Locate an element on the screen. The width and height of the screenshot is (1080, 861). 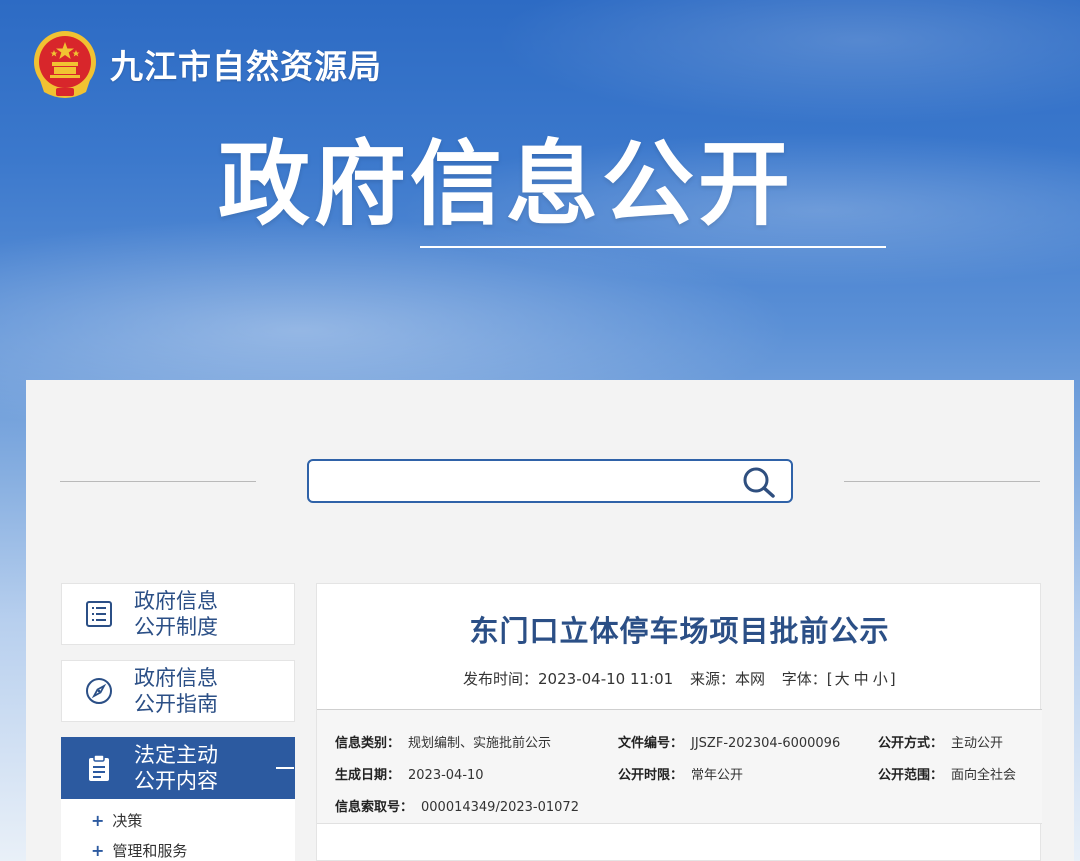
compass-icon is located at coordinates (99, 691).